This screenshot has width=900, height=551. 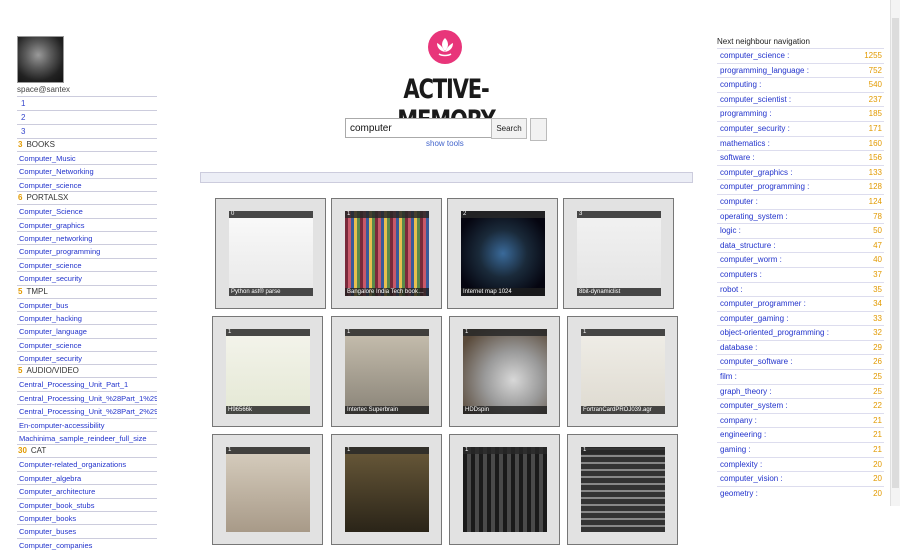 I want to click on image-caption: 8bit-dynamiclist, so click(x=619, y=292).